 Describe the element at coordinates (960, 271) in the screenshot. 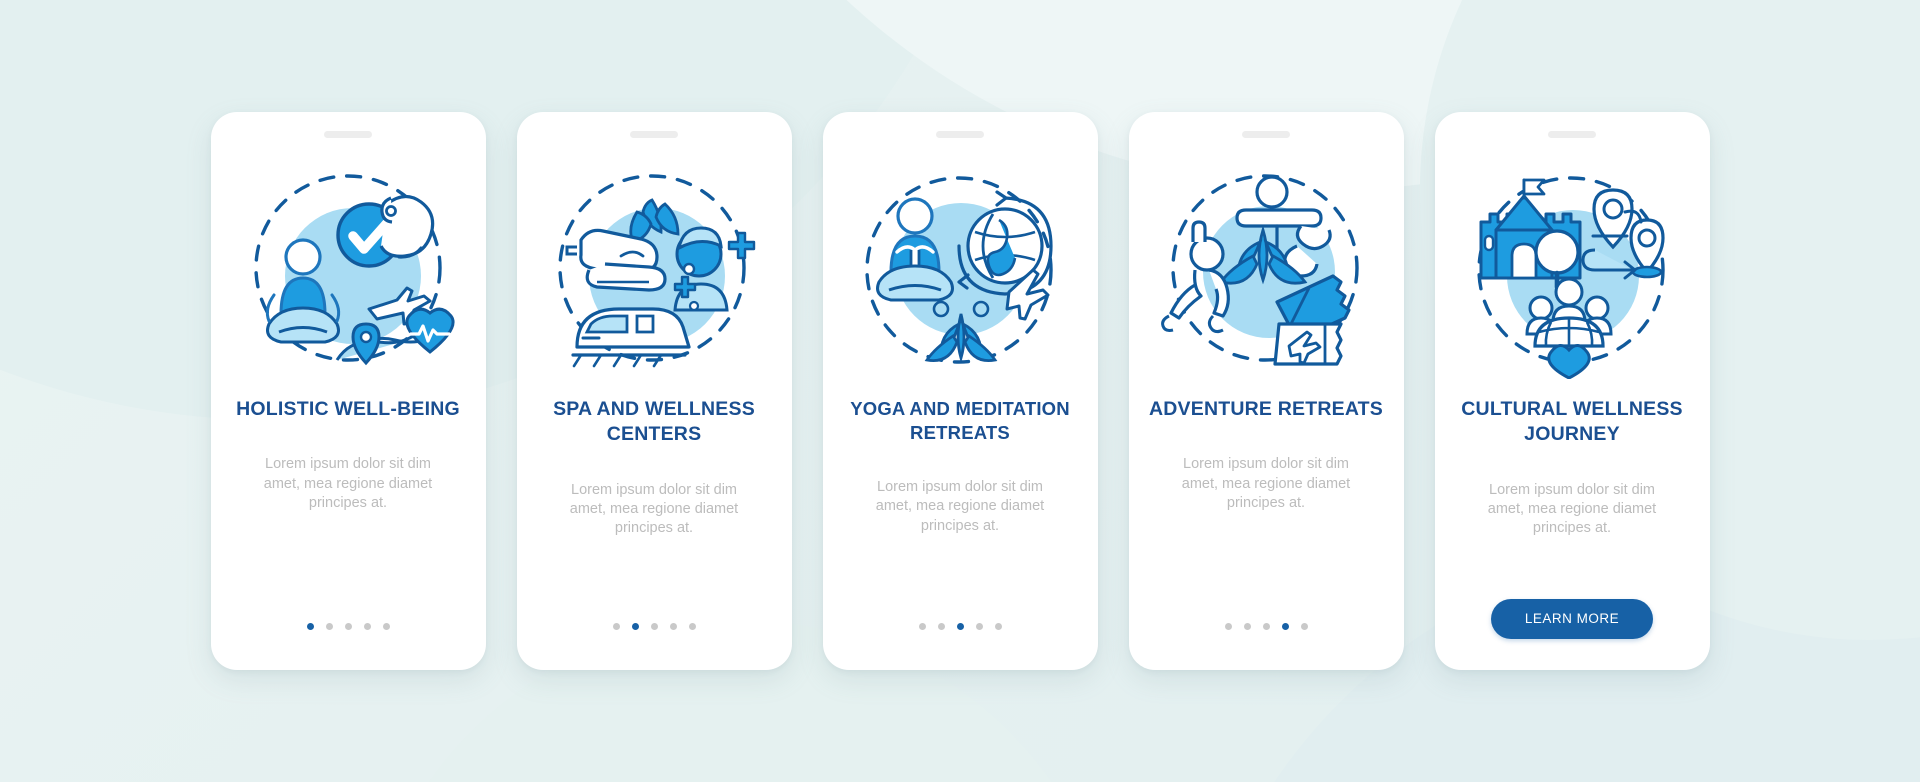

I see `meditating-person-globe-airplane-lotus-icon` at that location.